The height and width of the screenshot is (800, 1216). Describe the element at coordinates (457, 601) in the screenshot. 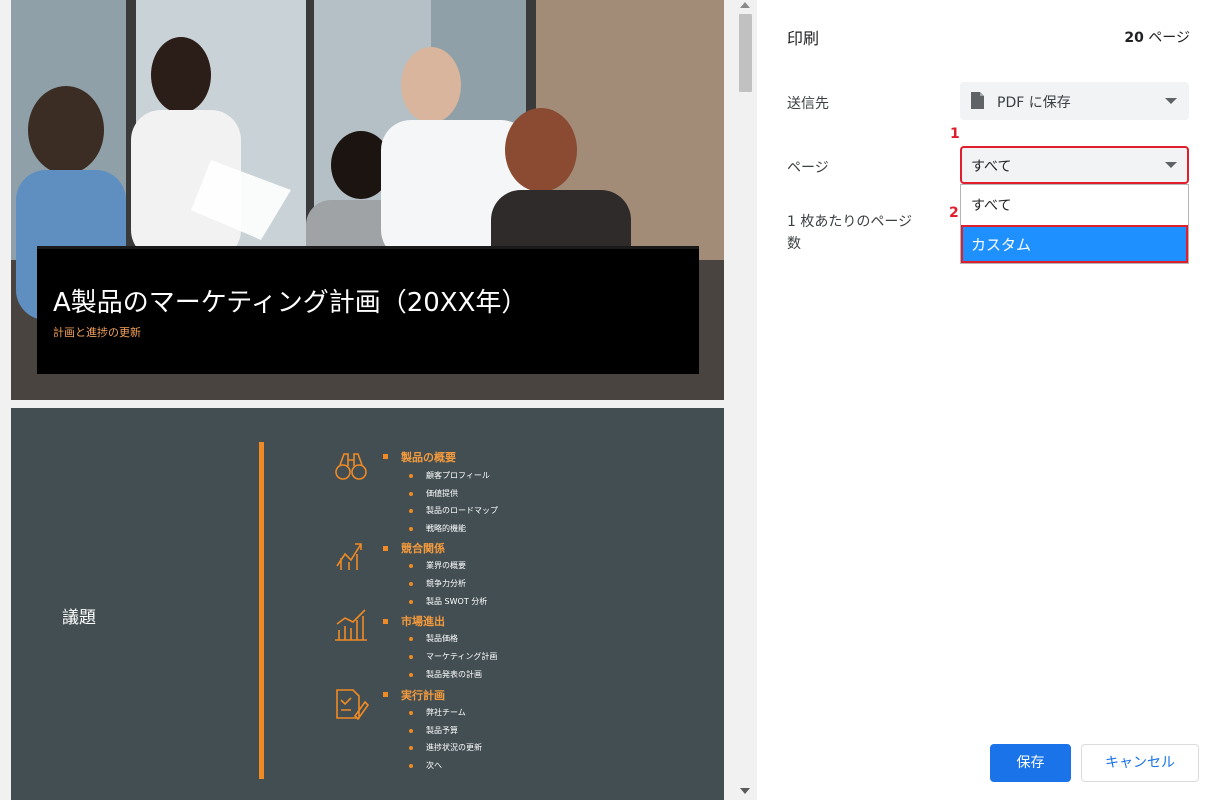

I see `agenda-item: 製品 SWOT 分析` at that location.